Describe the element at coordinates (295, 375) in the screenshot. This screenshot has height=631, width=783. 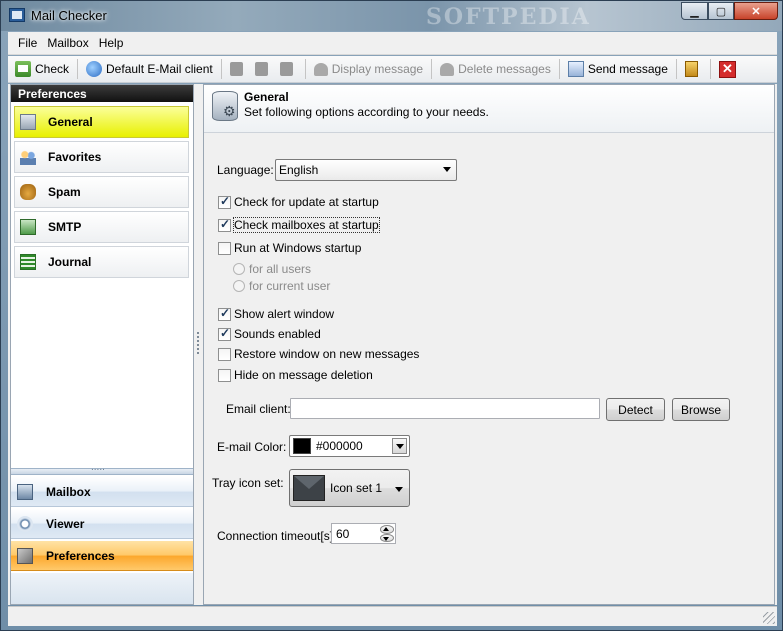
I see `hide-deletion-checkbox: Hide on message deletion` at that location.